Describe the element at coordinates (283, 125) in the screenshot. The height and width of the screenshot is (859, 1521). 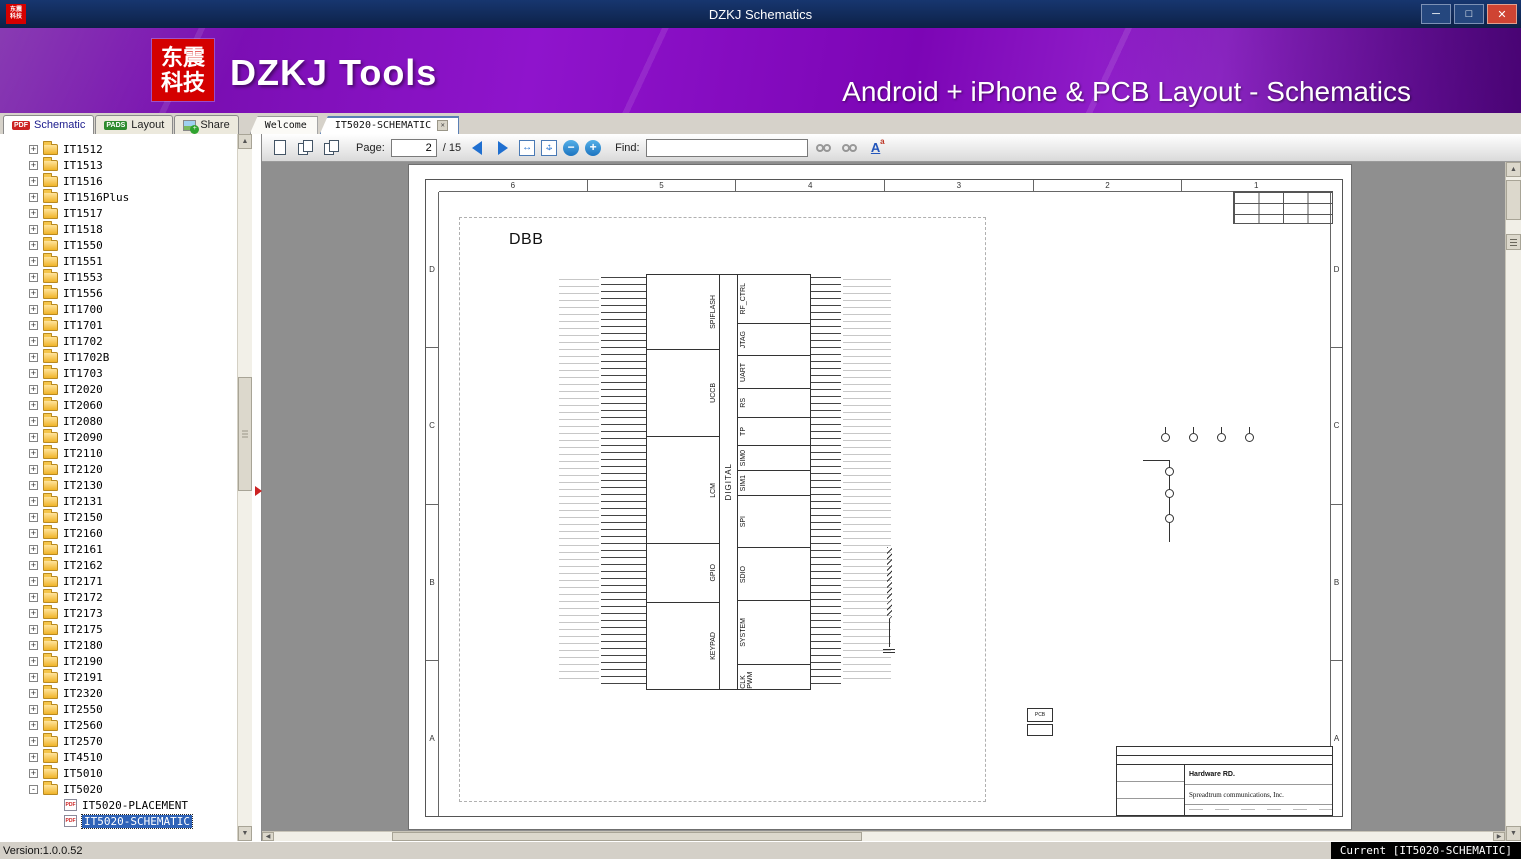
I see `doc-tab-welcome: Welcome` at that location.